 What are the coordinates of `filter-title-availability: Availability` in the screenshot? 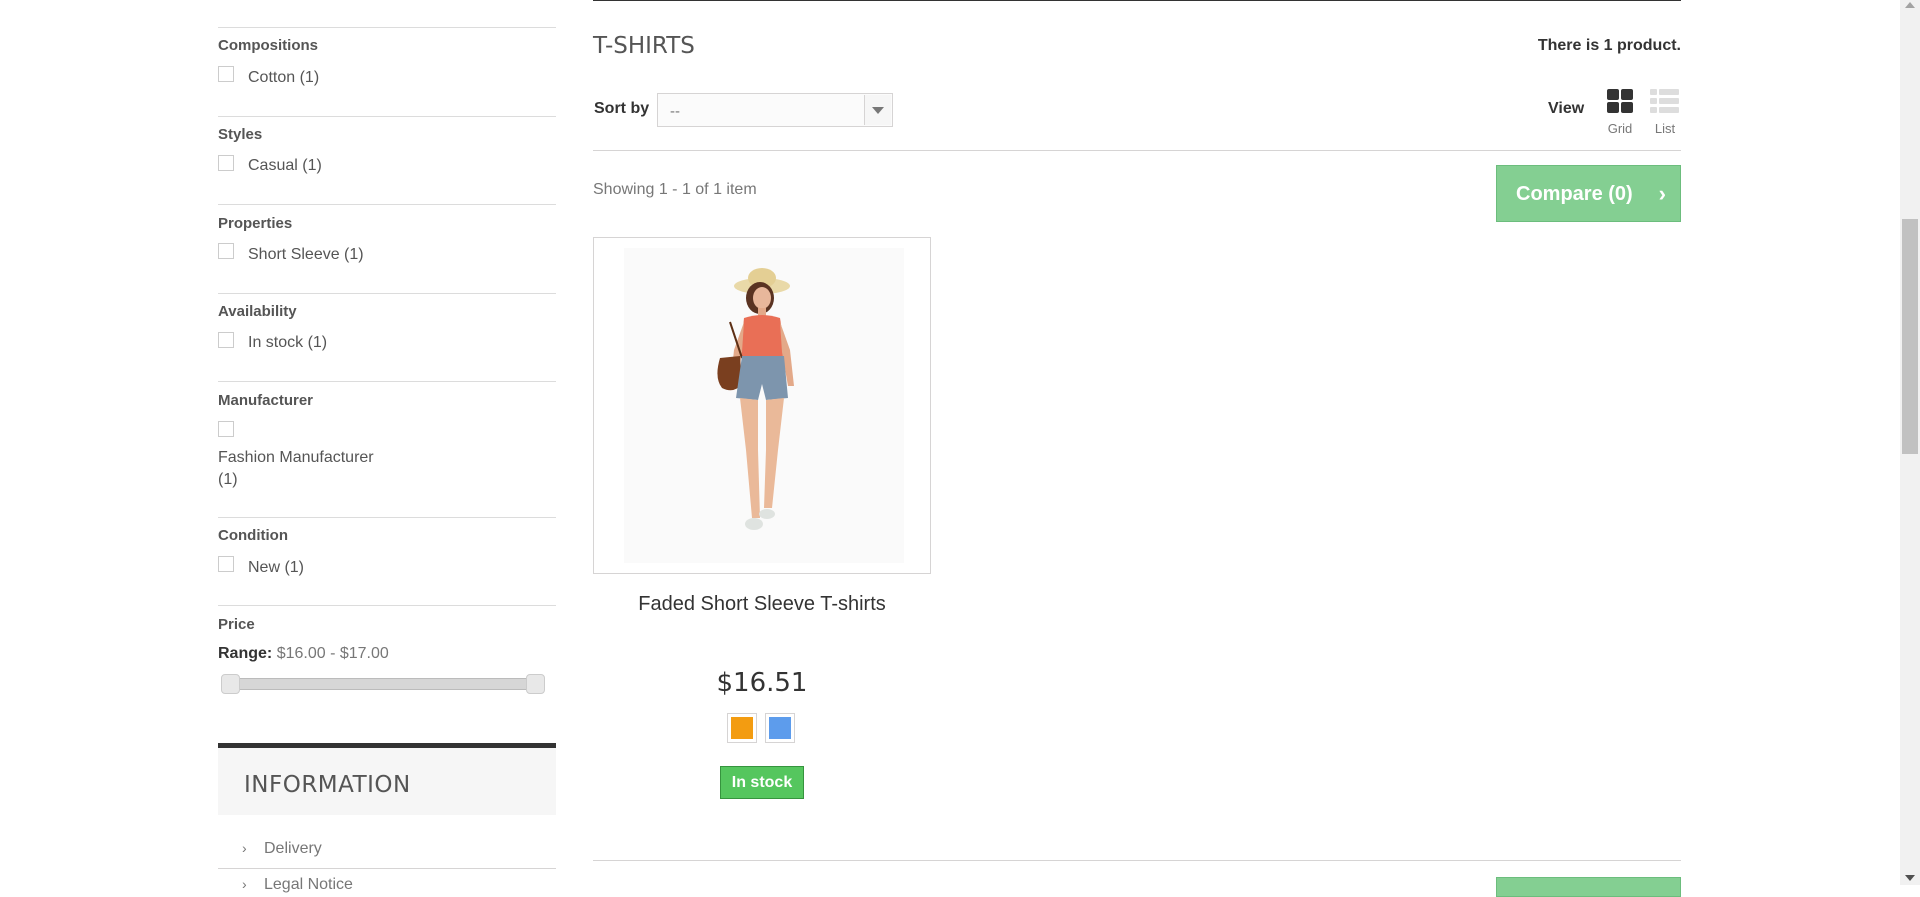 It's located at (257, 311).